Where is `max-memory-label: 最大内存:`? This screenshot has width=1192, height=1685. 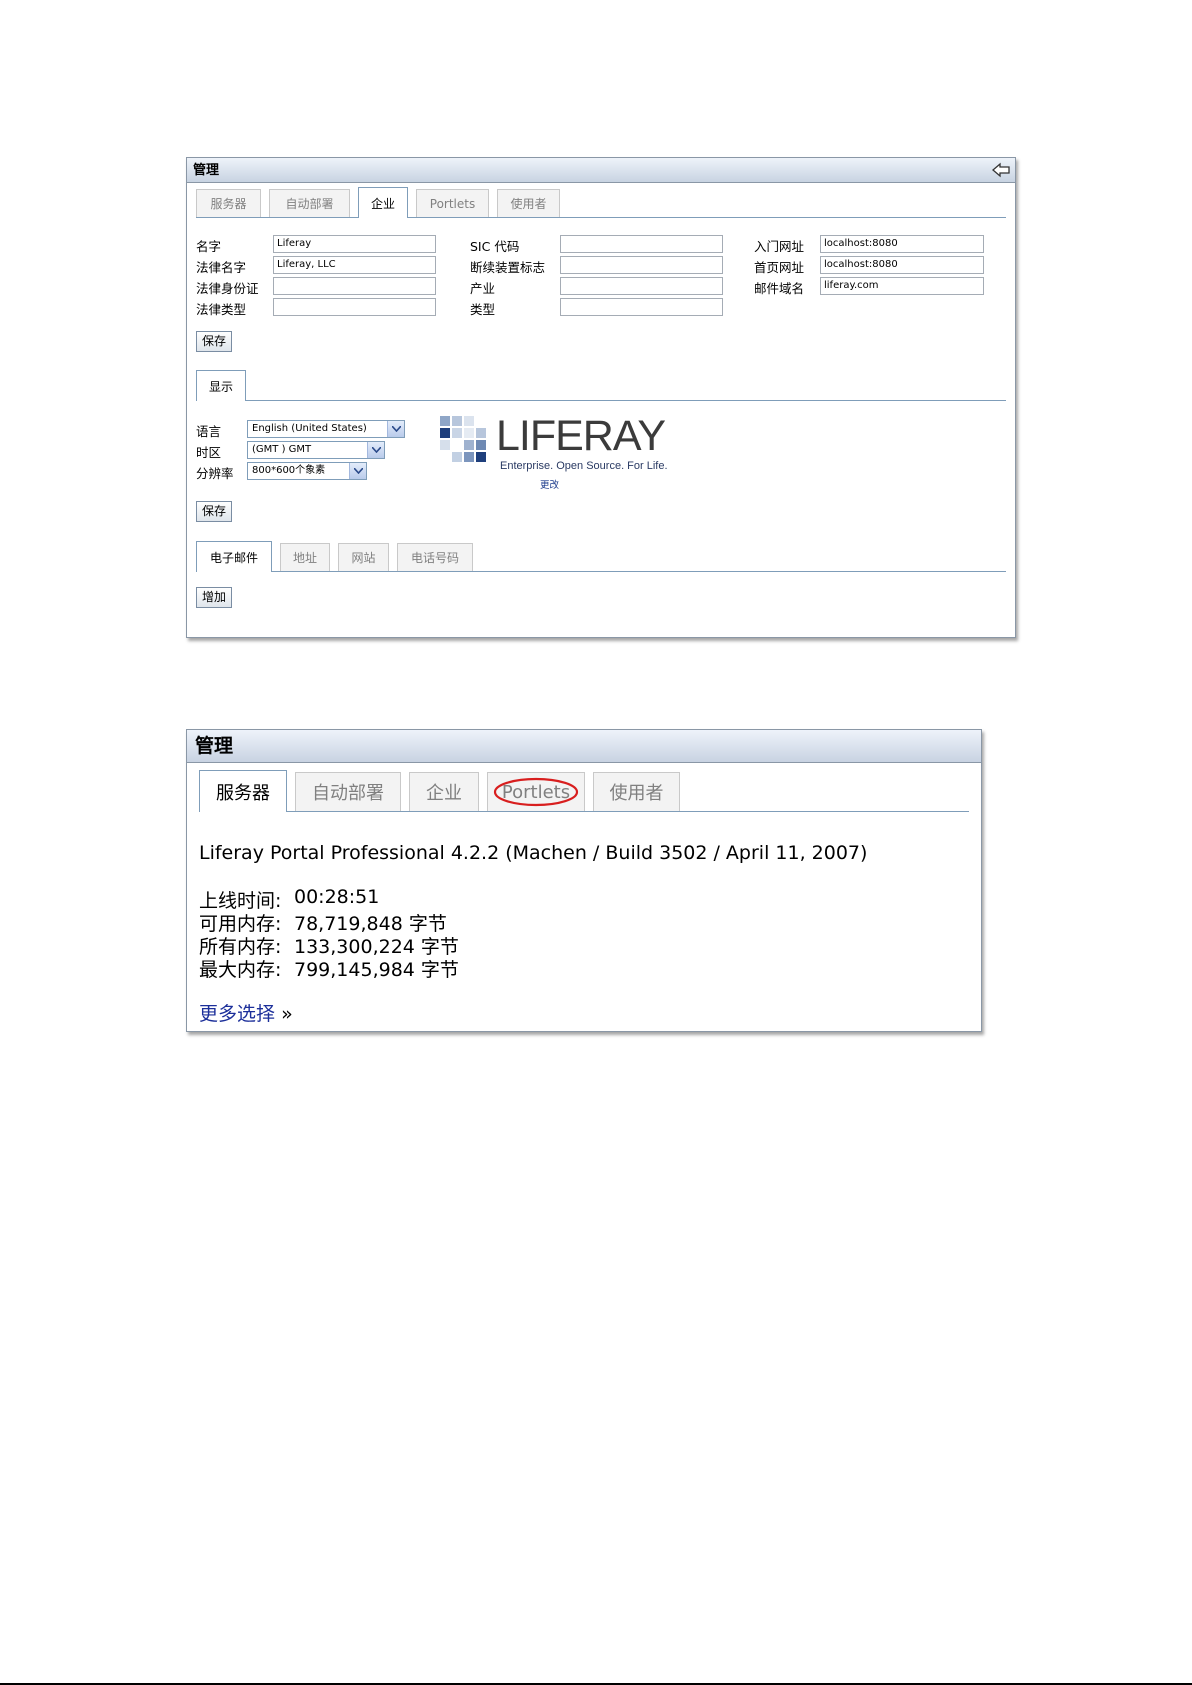 max-memory-label: 最大内存: is located at coordinates (240, 970).